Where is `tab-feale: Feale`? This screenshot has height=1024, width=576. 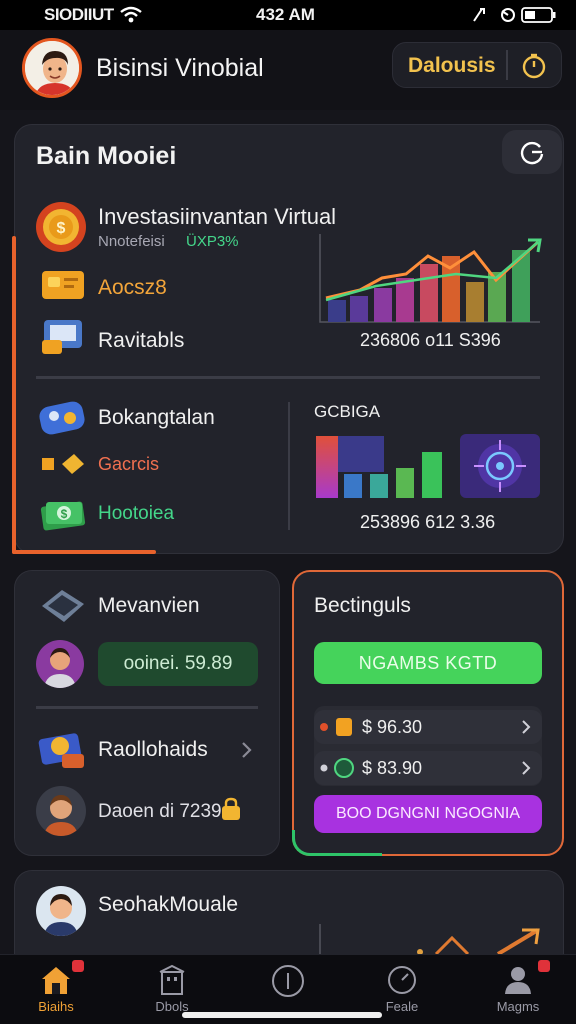
tab-feale: Feale is located at coordinates (402, 989).